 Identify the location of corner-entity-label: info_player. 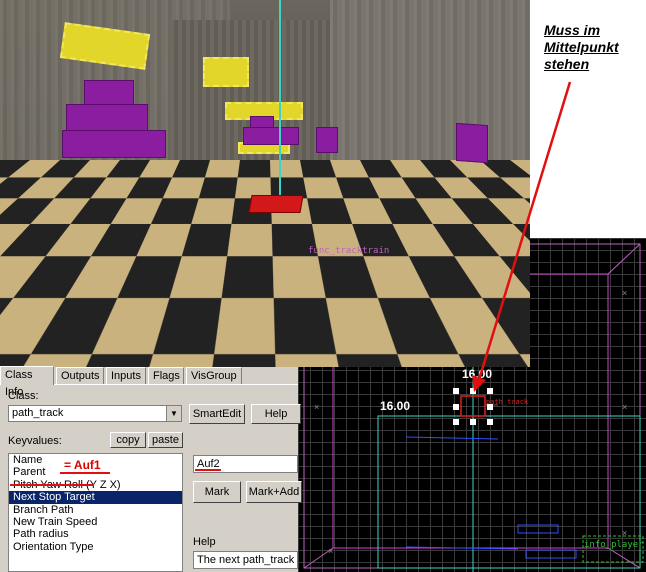
(614, 545).